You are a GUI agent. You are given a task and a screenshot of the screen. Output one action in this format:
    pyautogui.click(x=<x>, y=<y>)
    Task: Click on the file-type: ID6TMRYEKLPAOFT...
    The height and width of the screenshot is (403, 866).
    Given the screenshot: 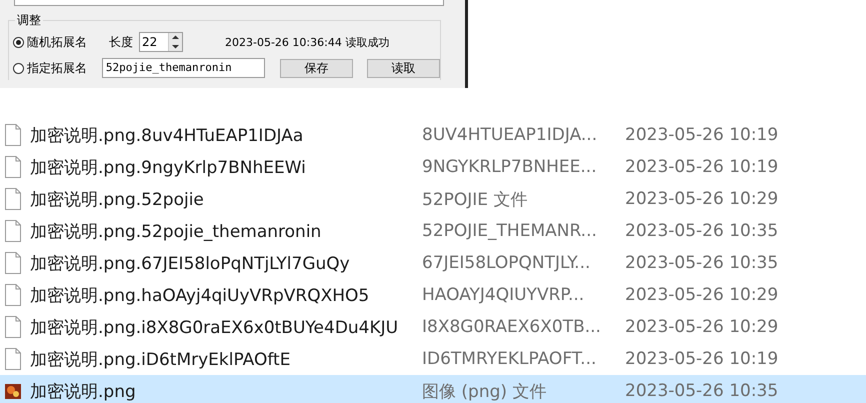 What is the action you would take?
    pyautogui.click(x=510, y=359)
    